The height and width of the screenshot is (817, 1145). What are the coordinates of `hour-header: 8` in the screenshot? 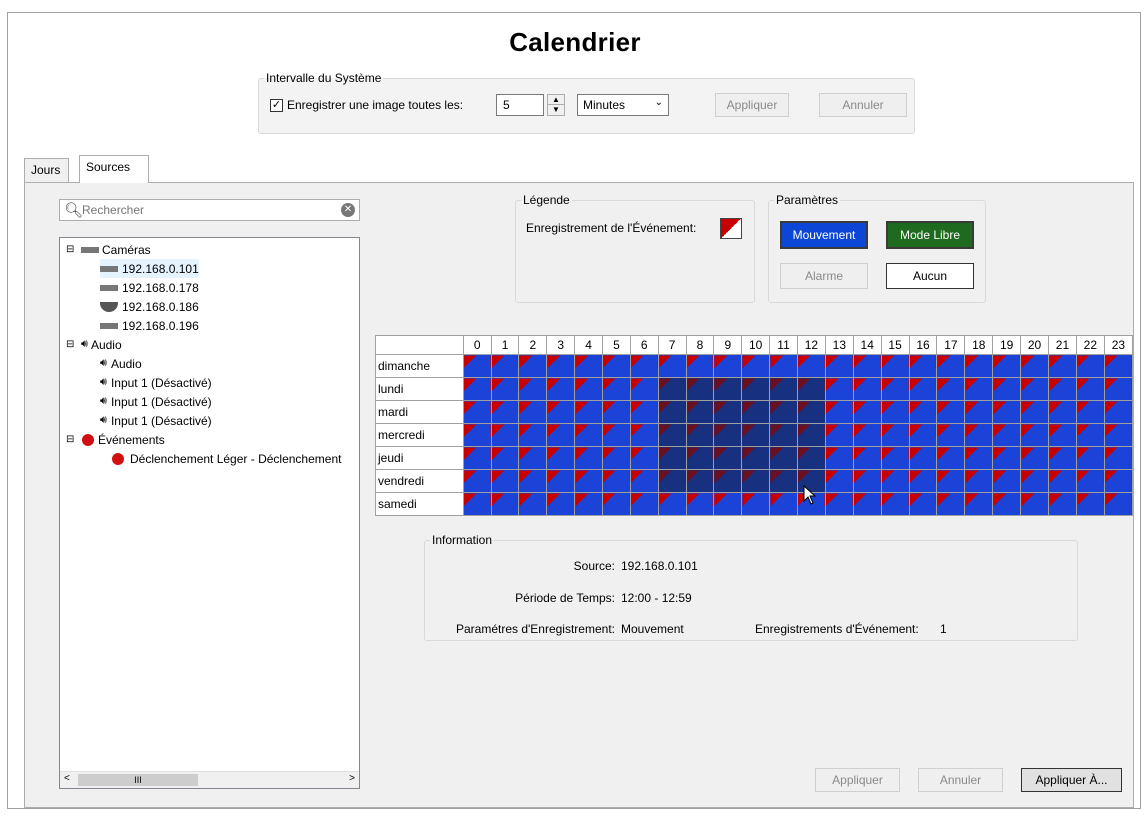 It's located at (700, 345).